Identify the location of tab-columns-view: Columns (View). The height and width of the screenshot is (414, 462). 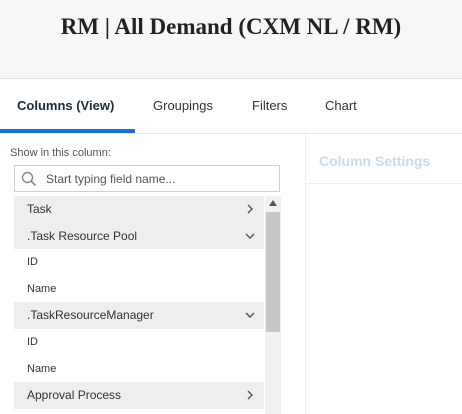
(65, 105).